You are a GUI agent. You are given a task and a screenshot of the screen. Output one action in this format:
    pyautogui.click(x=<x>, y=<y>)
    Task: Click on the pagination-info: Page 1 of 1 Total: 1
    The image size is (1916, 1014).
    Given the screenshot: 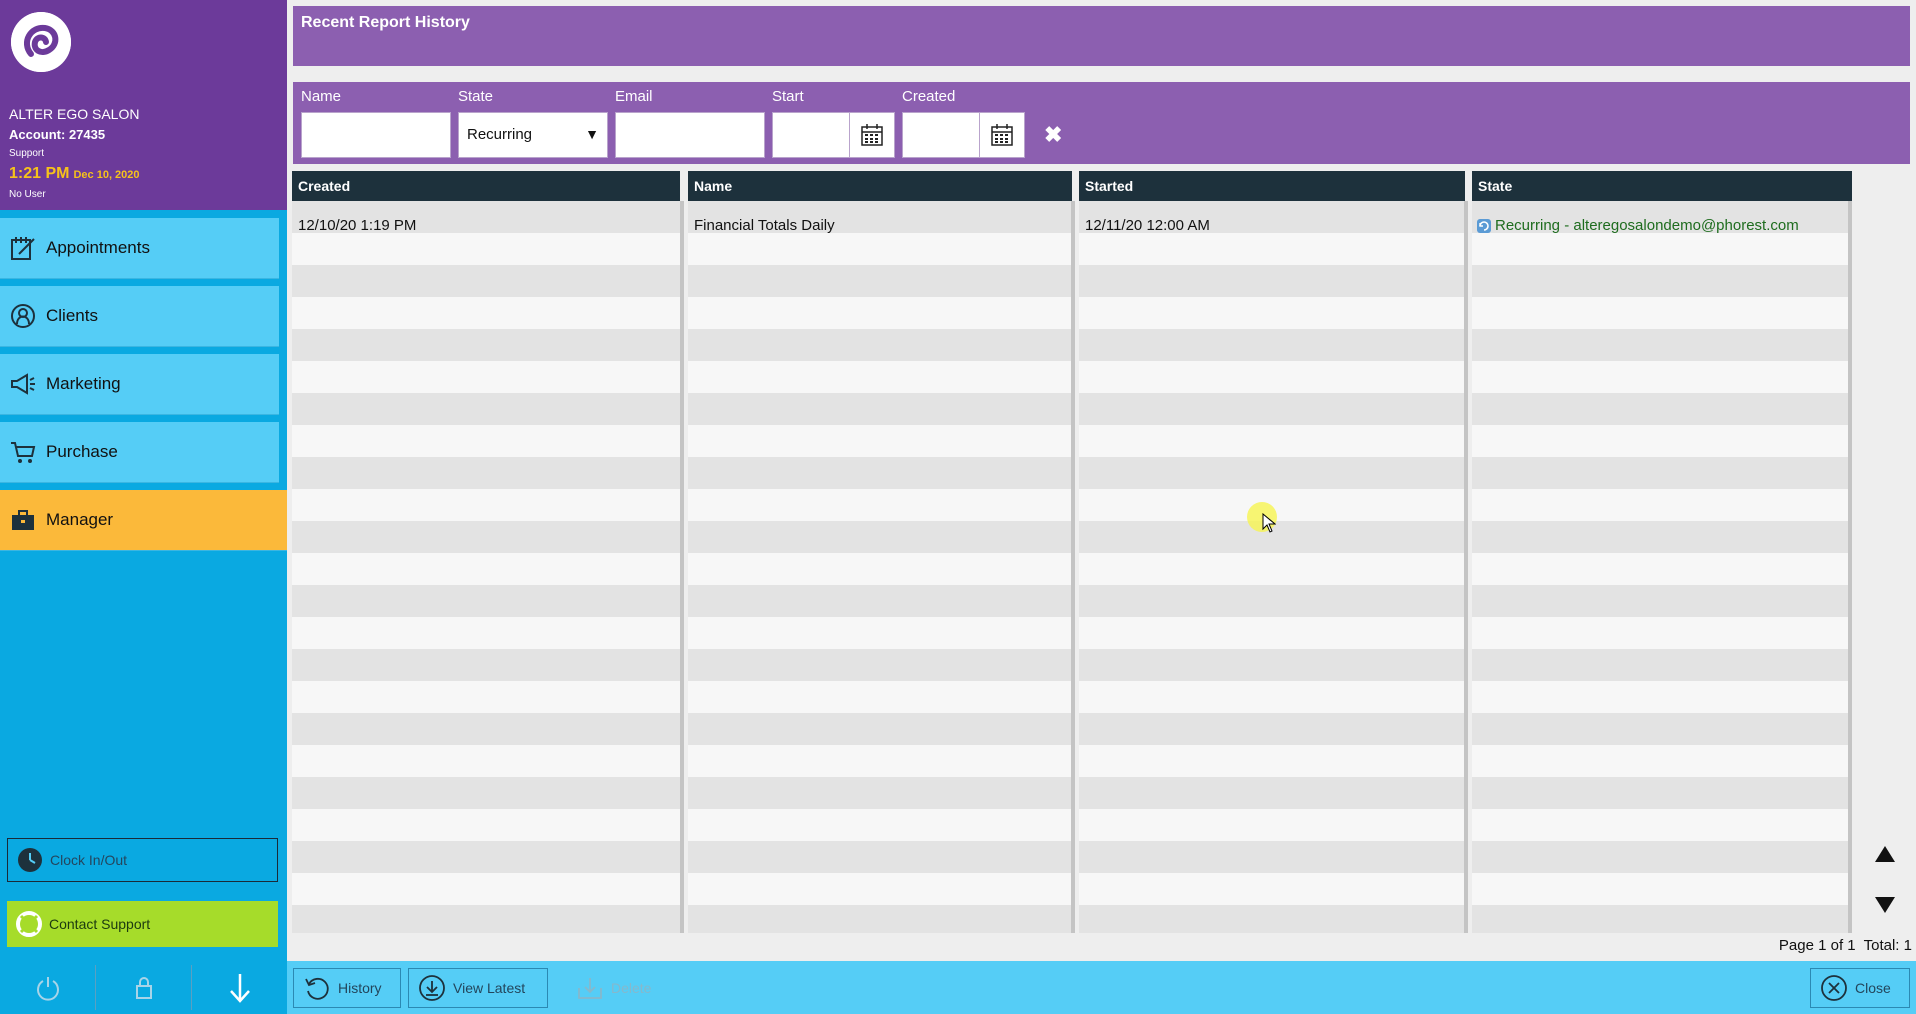 What is the action you would take?
    pyautogui.click(x=1841, y=945)
    